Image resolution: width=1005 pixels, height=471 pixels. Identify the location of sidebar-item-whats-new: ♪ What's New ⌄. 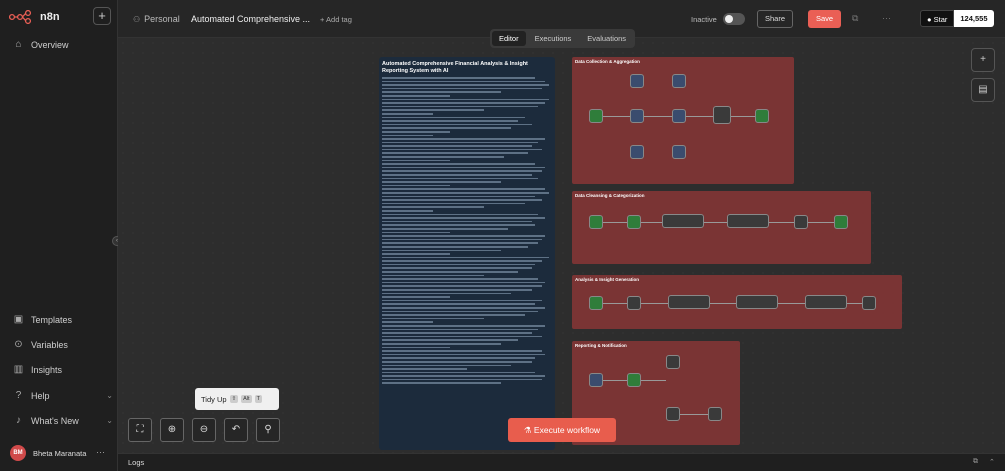
(63, 420).